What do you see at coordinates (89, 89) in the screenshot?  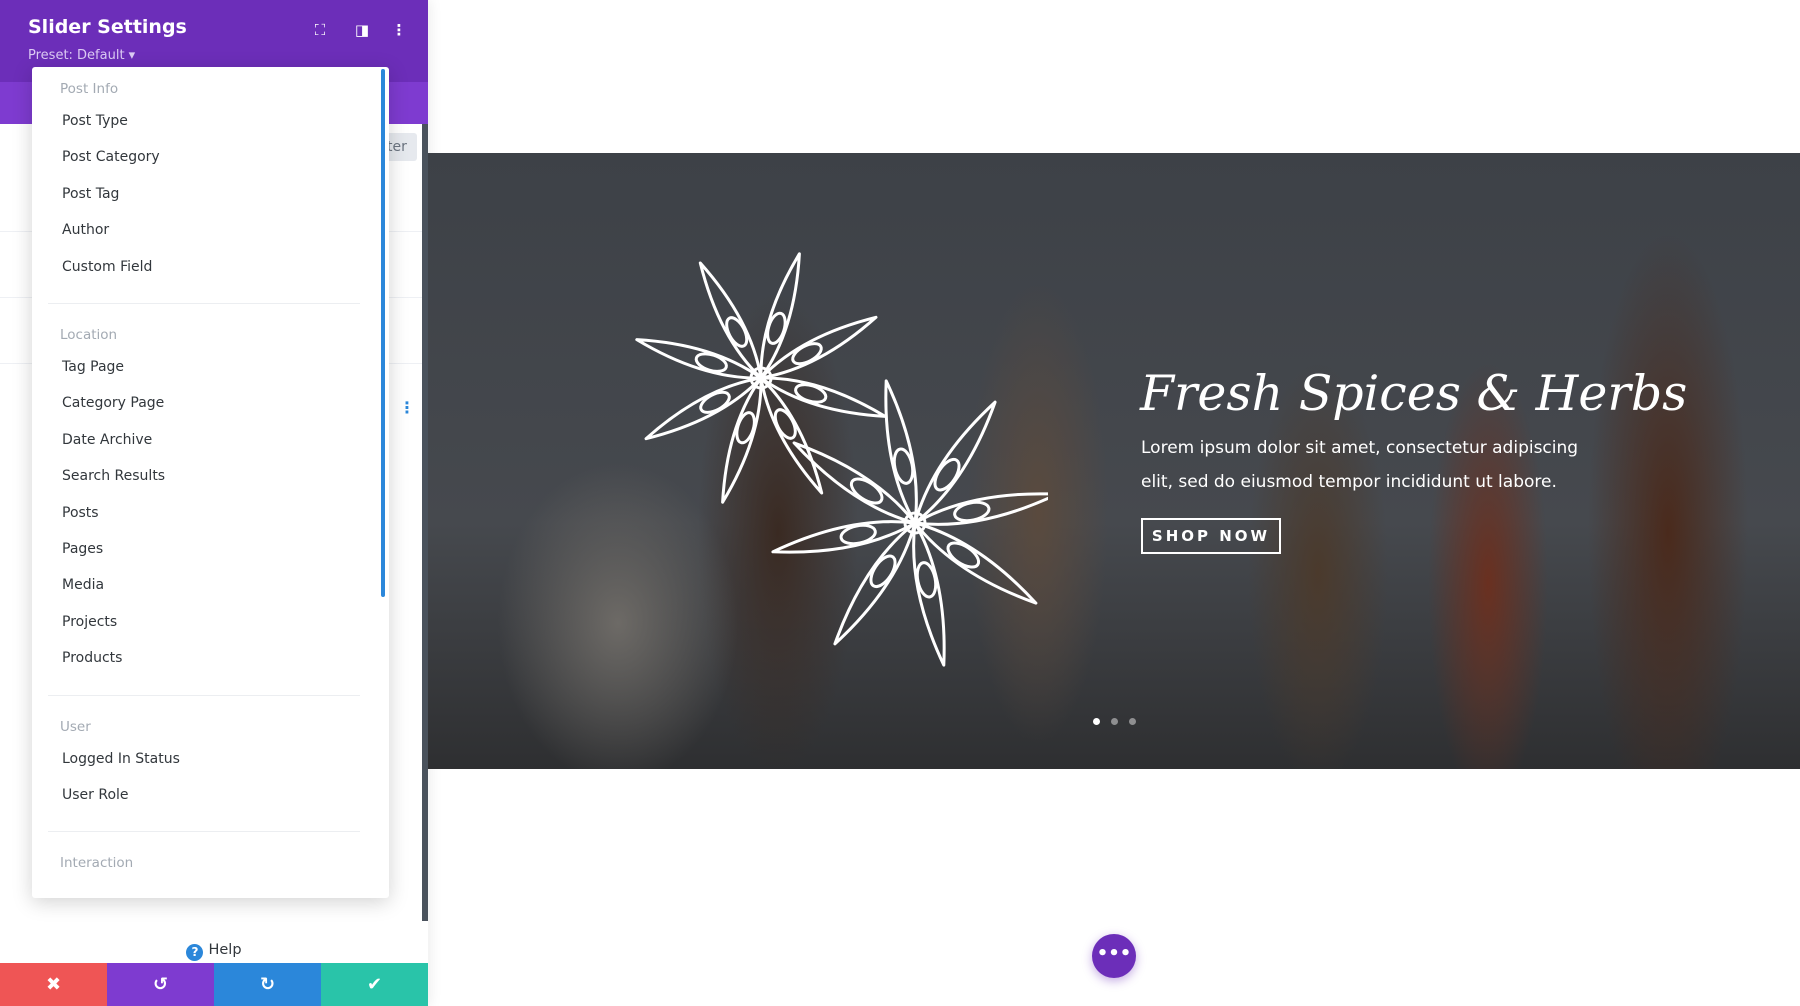 I see `group-label: Post Info` at bounding box center [89, 89].